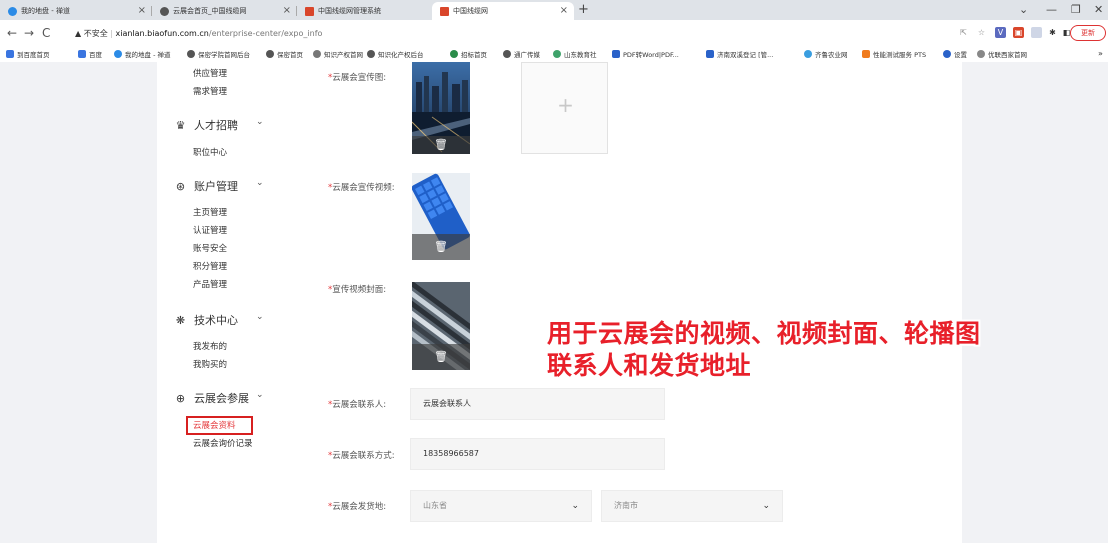 This screenshot has height=543, width=1108. Describe the element at coordinates (963, 32) in the screenshot. I see `share-icon: ⇱` at that location.